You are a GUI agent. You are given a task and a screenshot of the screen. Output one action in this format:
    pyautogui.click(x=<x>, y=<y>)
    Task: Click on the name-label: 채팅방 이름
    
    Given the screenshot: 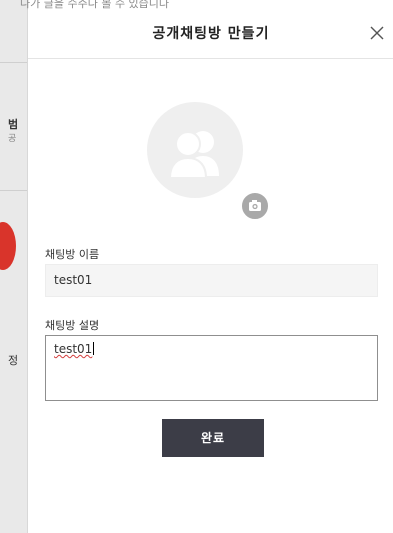 What is the action you would take?
    pyautogui.click(x=72, y=254)
    